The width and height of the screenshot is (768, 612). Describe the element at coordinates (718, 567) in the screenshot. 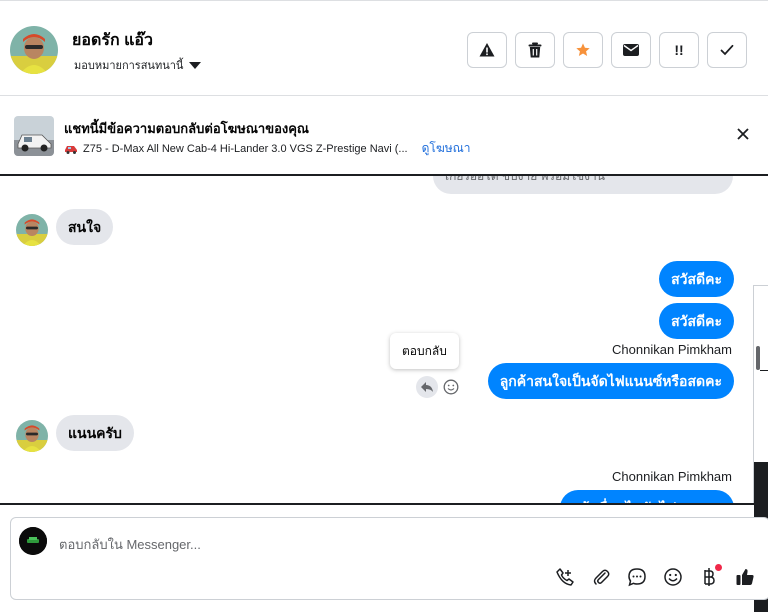

I see `notification-dot` at that location.